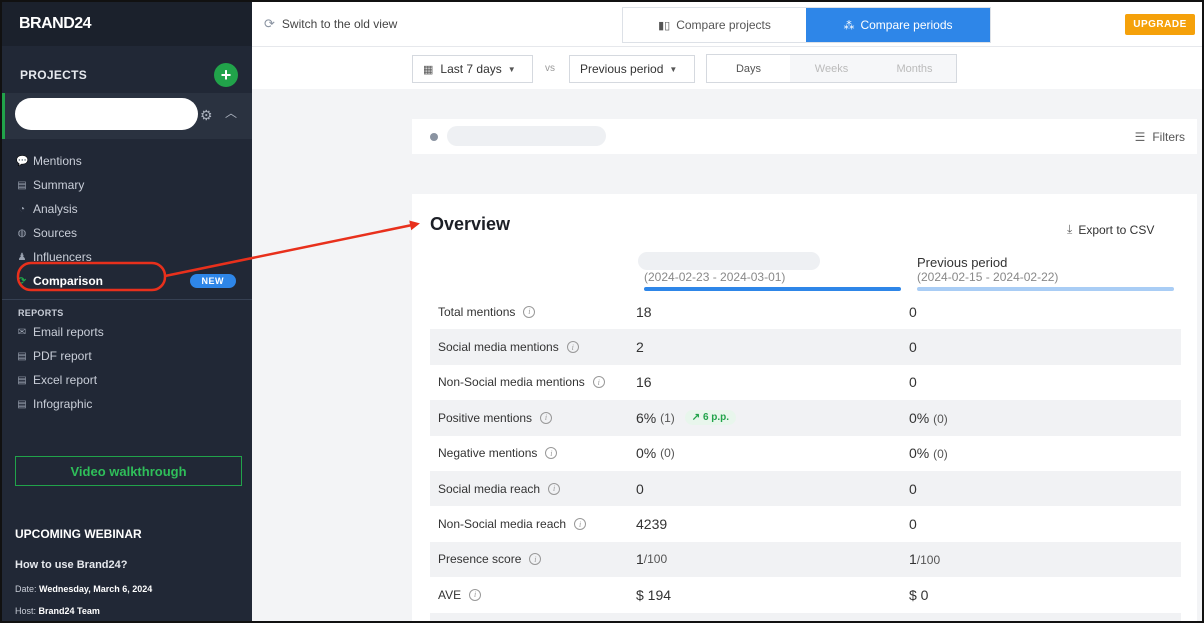 Image resolution: width=1204 pixels, height=623 pixels. I want to click on gear-icon: ⚙, so click(206, 115).